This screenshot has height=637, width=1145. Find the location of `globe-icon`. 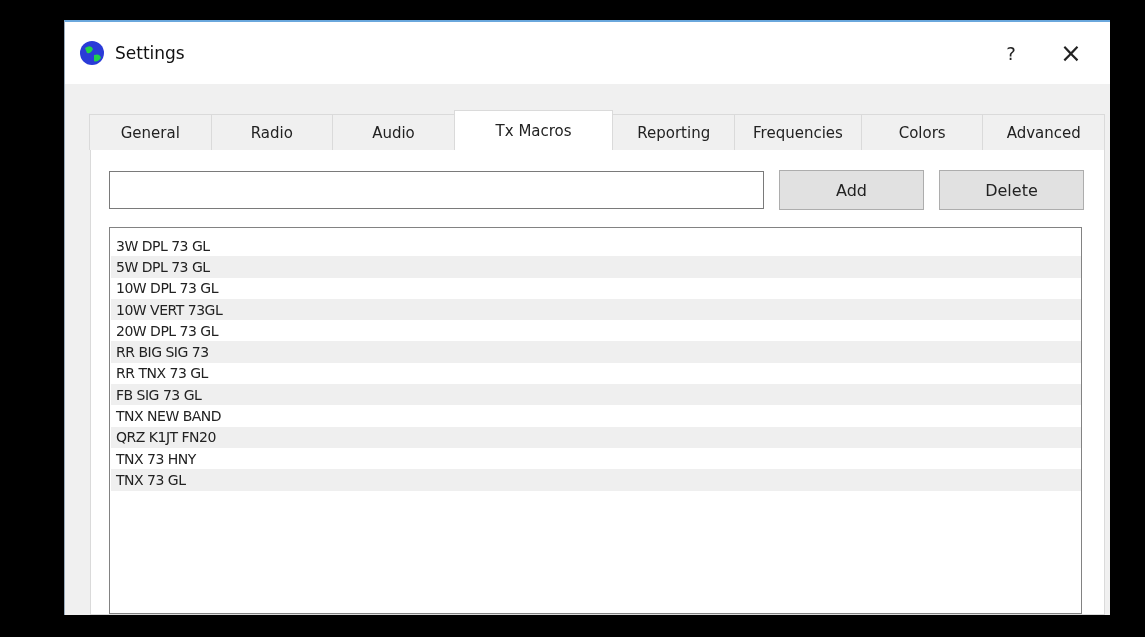

globe-icon is located at coordinates (92, 53).